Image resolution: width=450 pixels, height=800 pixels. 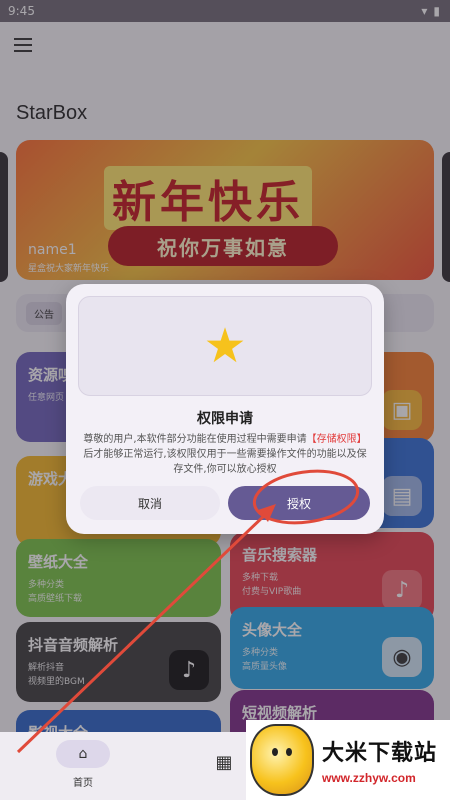 I want to click on grant-button: 授权, so click(x=299, y=503).